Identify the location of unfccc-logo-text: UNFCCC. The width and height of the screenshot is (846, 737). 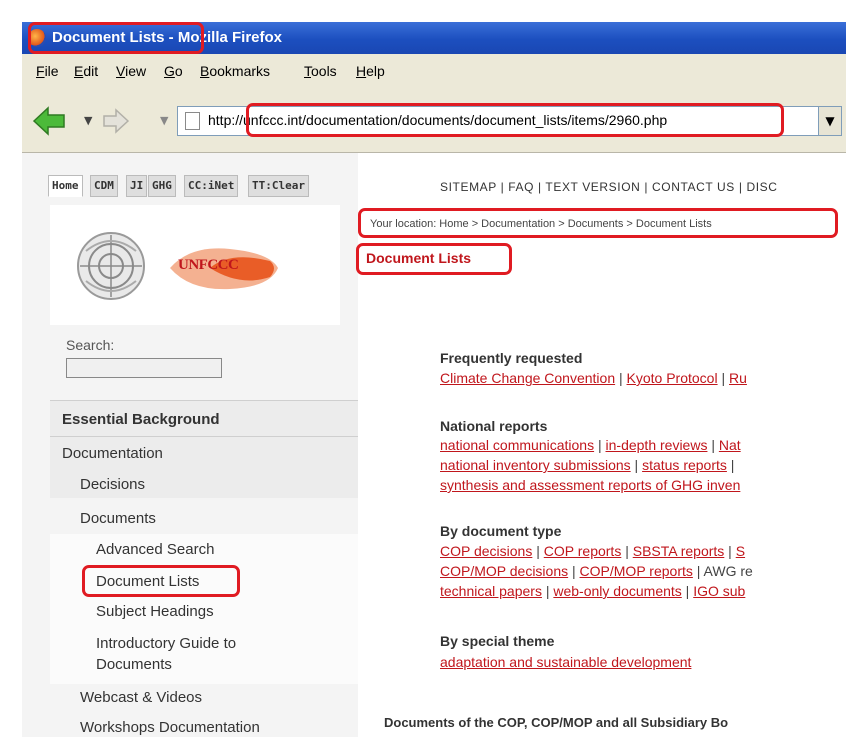
(208, 265).